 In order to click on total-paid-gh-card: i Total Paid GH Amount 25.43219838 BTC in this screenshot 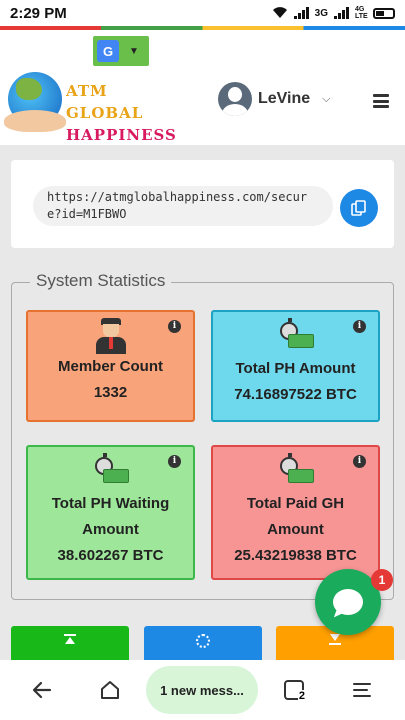, I will do `click(295, 512)`.